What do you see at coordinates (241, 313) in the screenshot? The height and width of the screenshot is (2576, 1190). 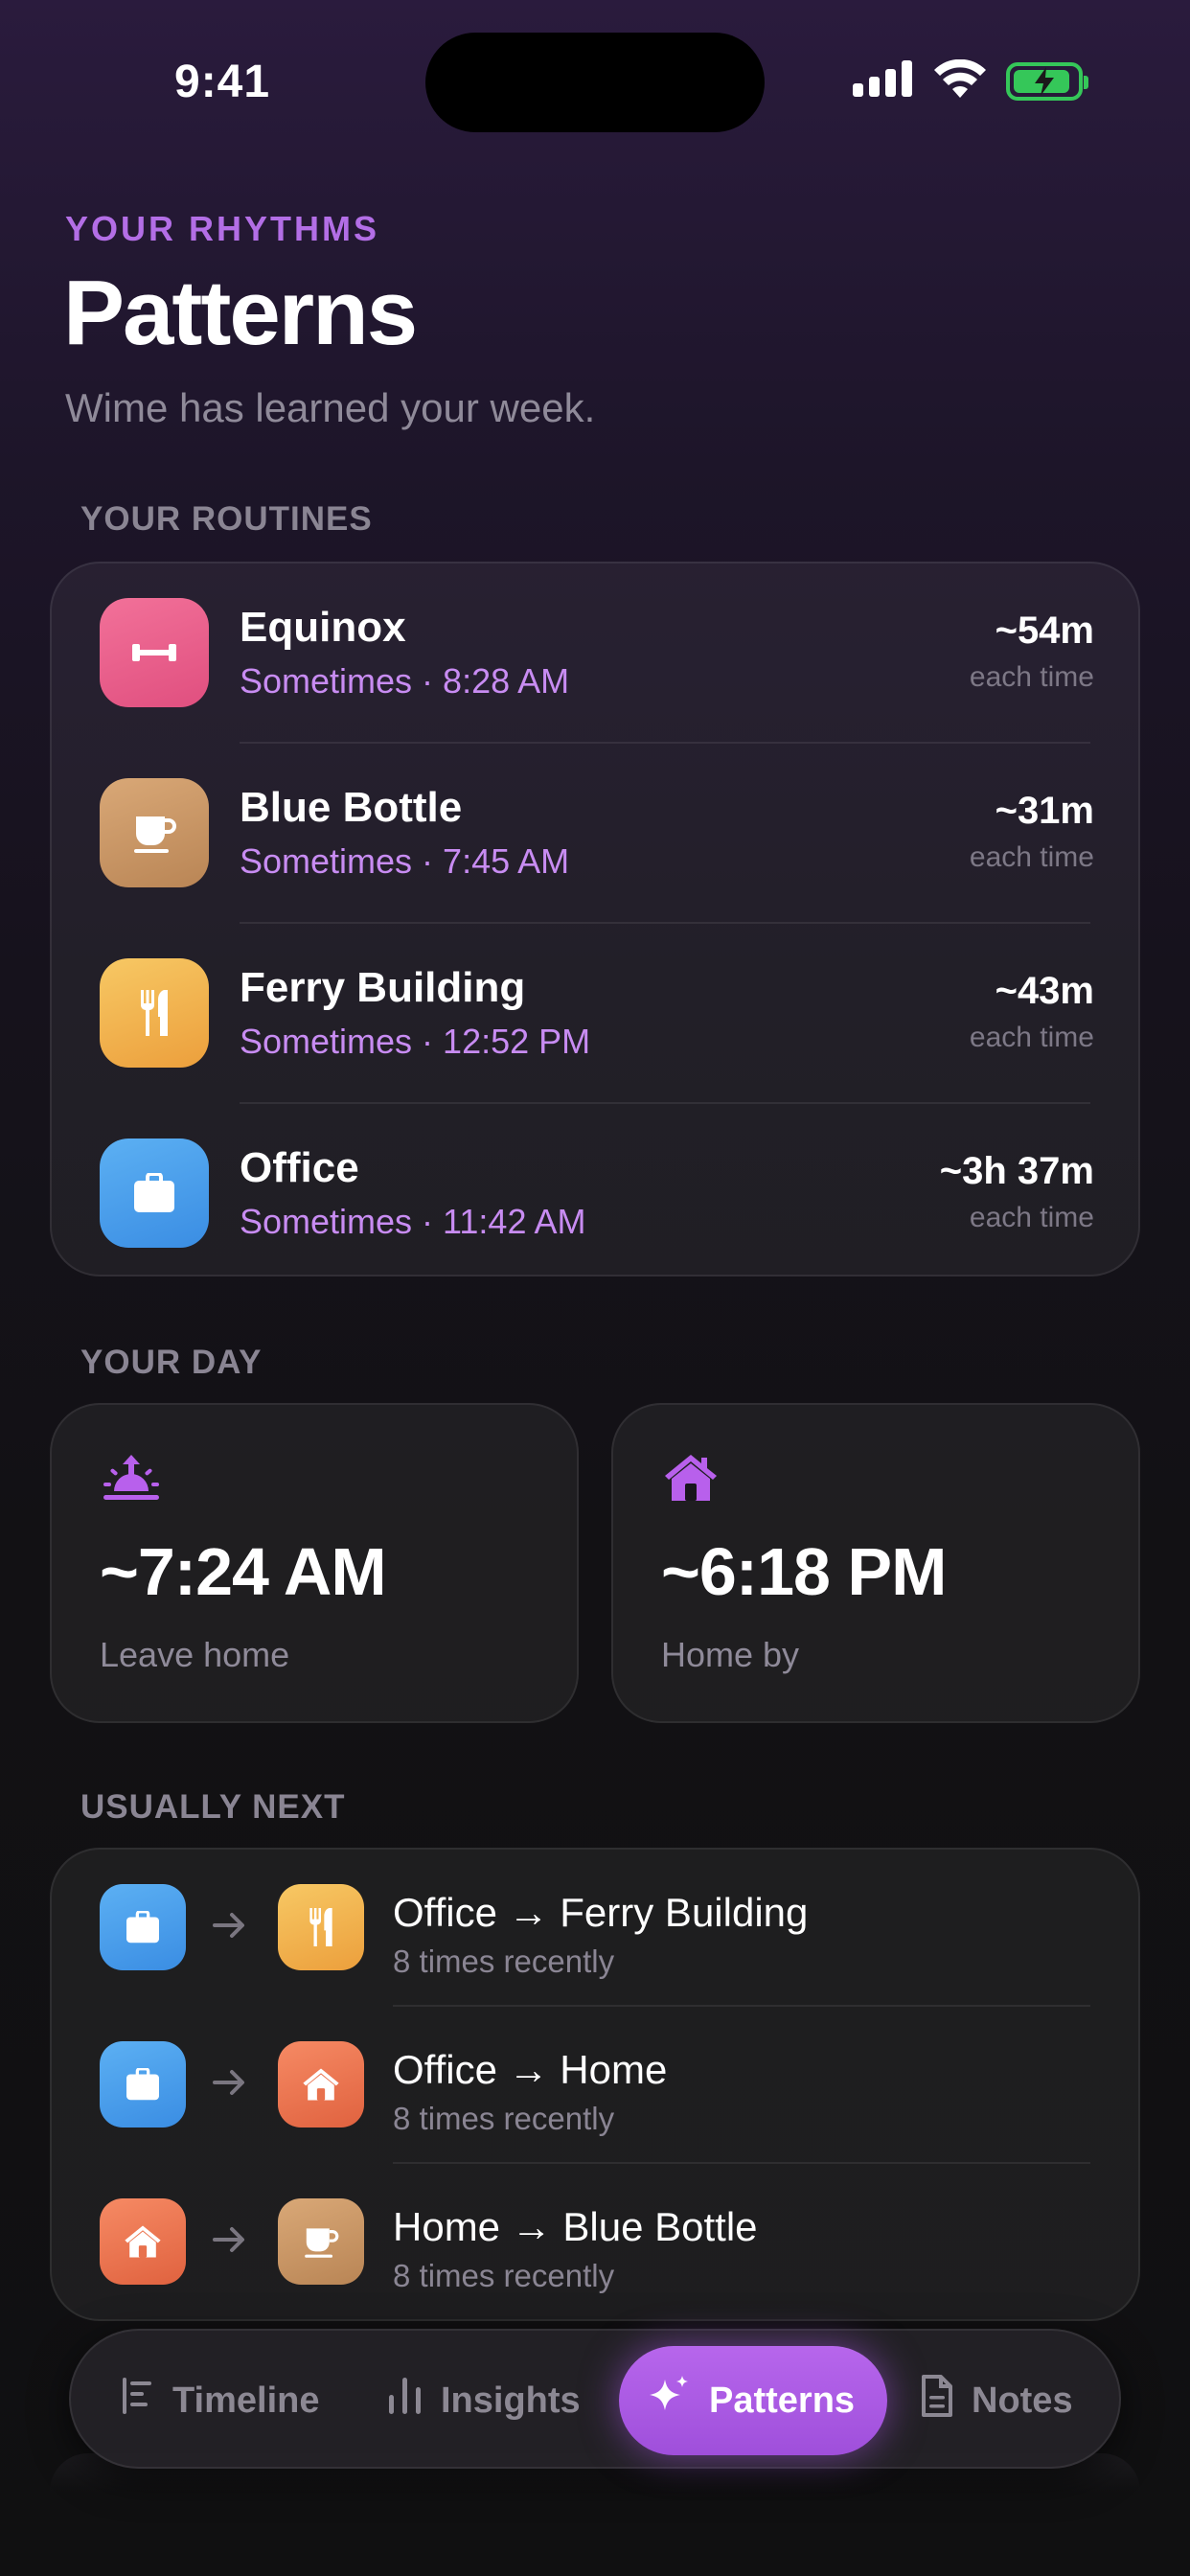 I see `page-title: Patterns` at bounding box center [241, 313].